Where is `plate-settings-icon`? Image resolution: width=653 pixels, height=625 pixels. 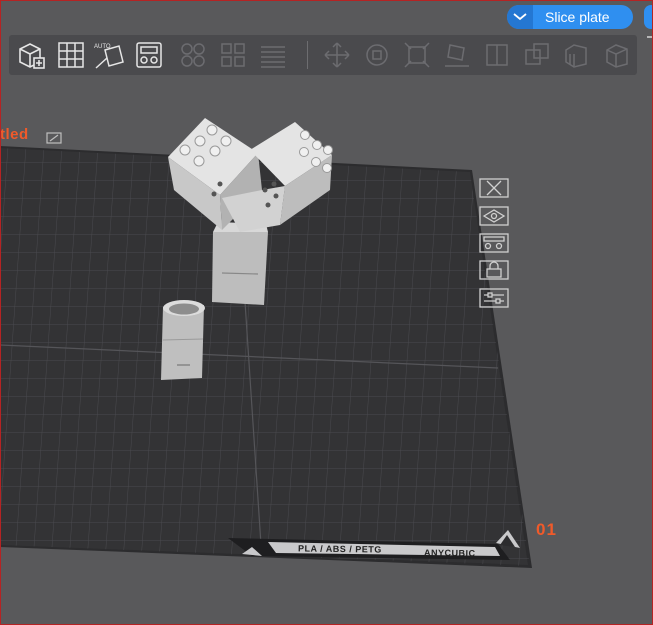
plate-settings-icon is located at coordinates (494, 243).